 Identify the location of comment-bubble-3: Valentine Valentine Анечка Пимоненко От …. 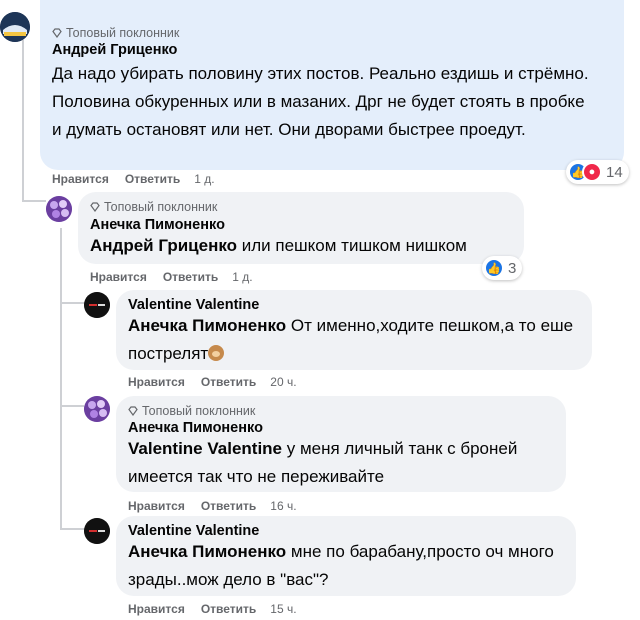
(354, 330).